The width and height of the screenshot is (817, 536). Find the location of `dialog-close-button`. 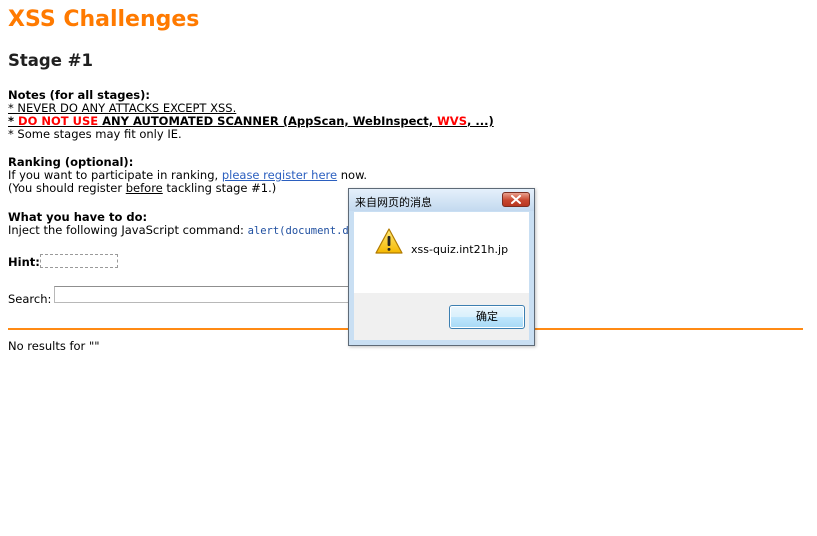

dialog-close-button is located at coordinates (516, 199).